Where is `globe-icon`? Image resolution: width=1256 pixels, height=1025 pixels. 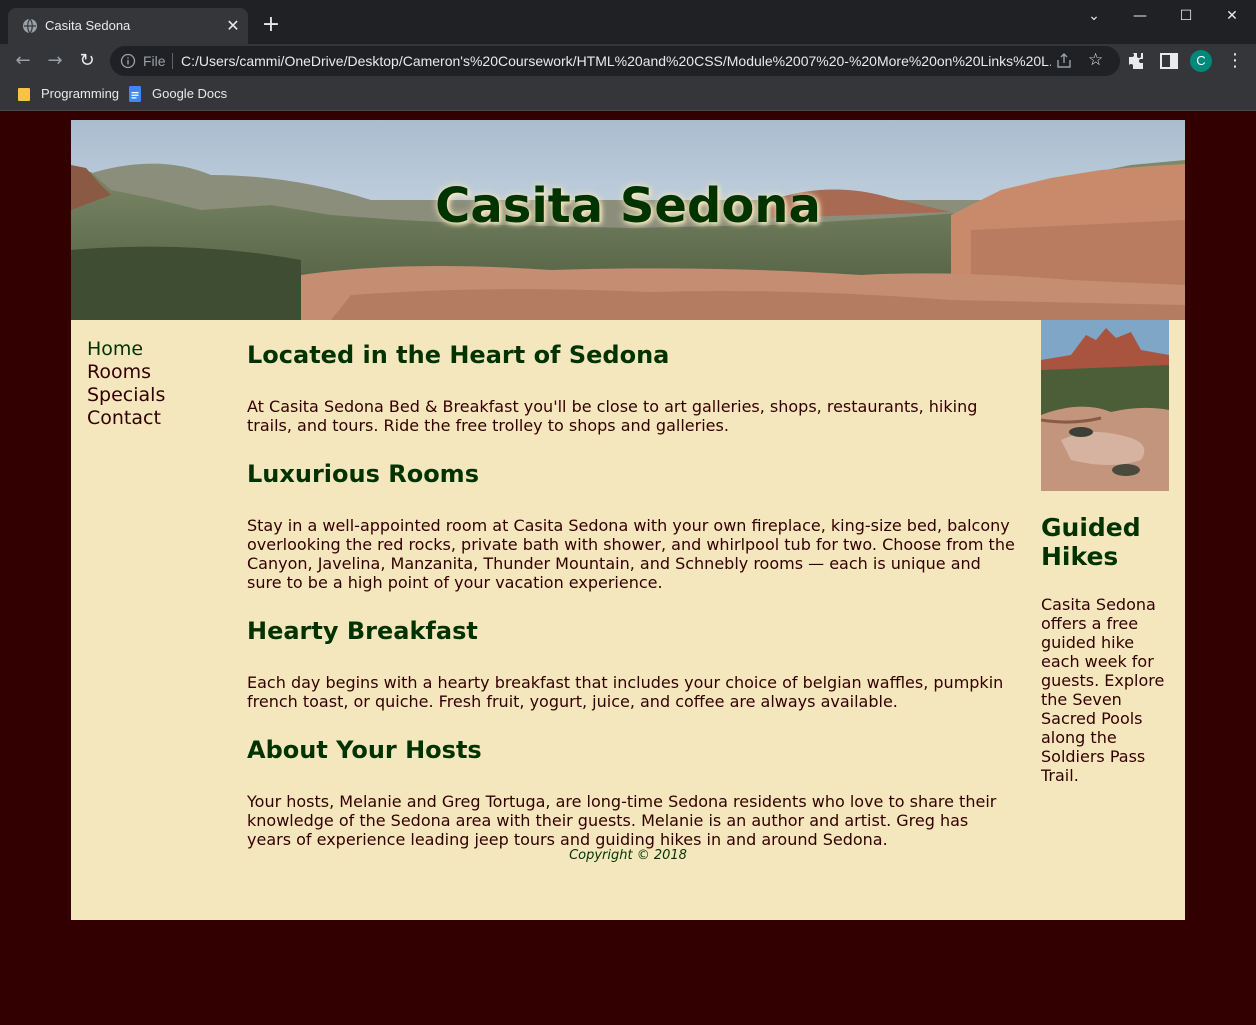 globe-icon is located at coordinates (30, 26).